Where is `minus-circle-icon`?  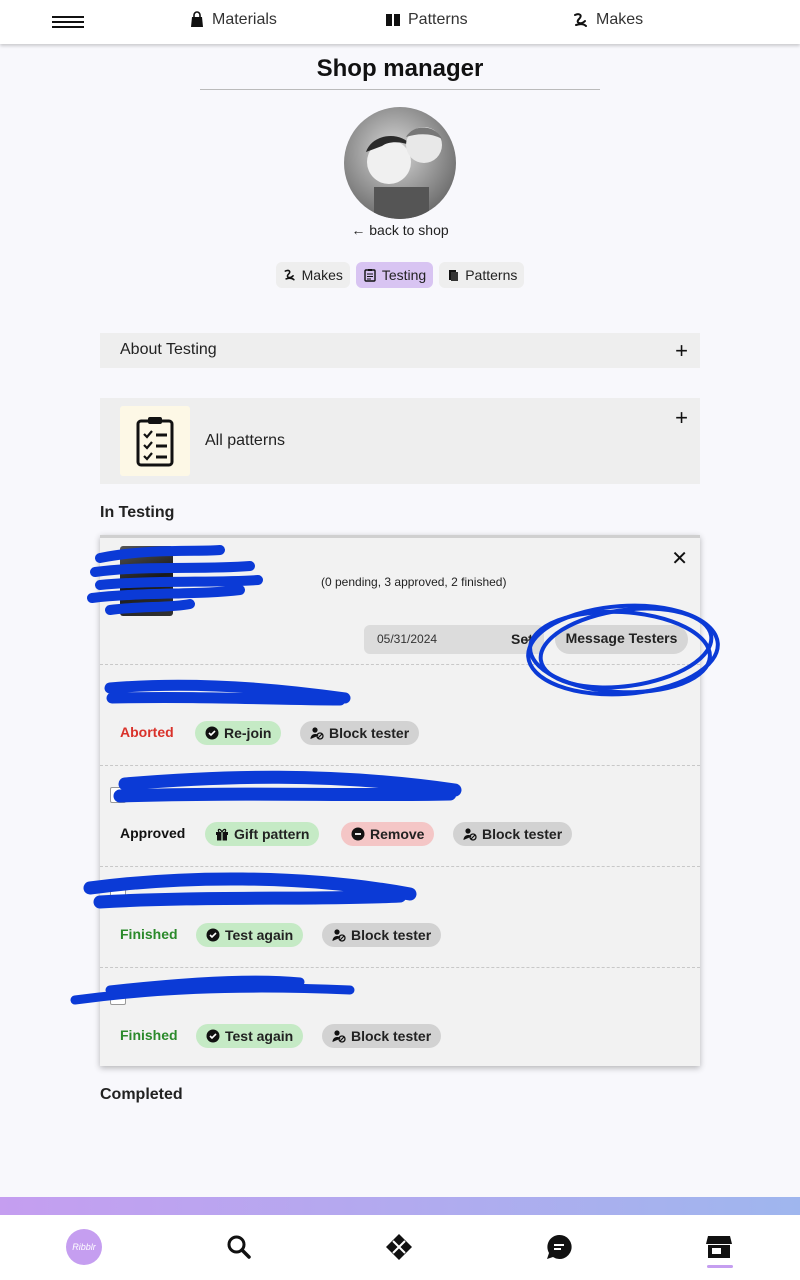
minus-circle-icon is located at coordinates (358, 834).